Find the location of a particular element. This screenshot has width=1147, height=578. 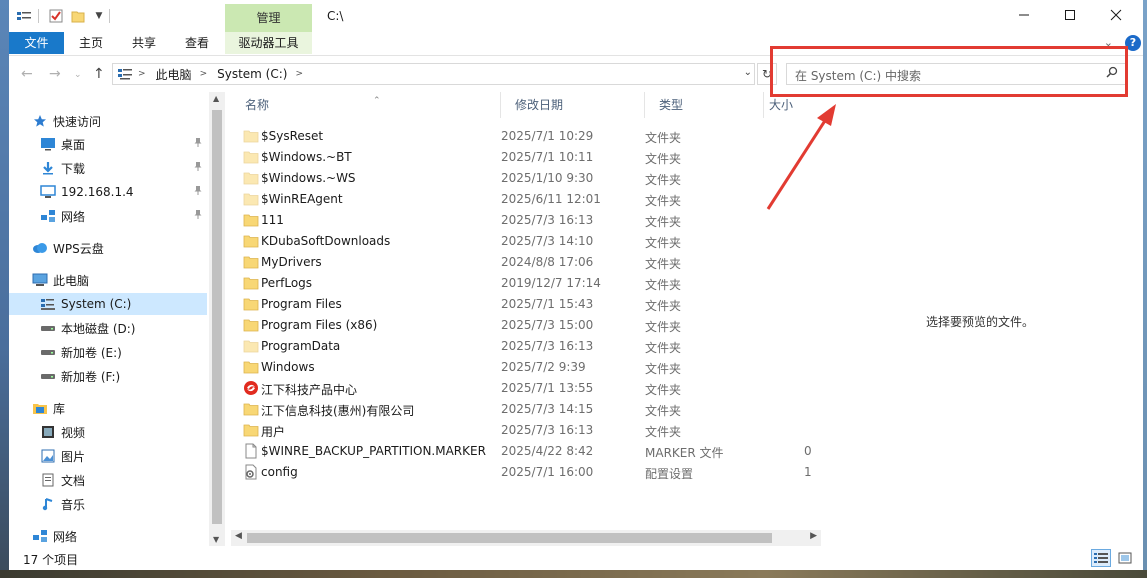

checklist-icon is located at coordinates (56, 16).